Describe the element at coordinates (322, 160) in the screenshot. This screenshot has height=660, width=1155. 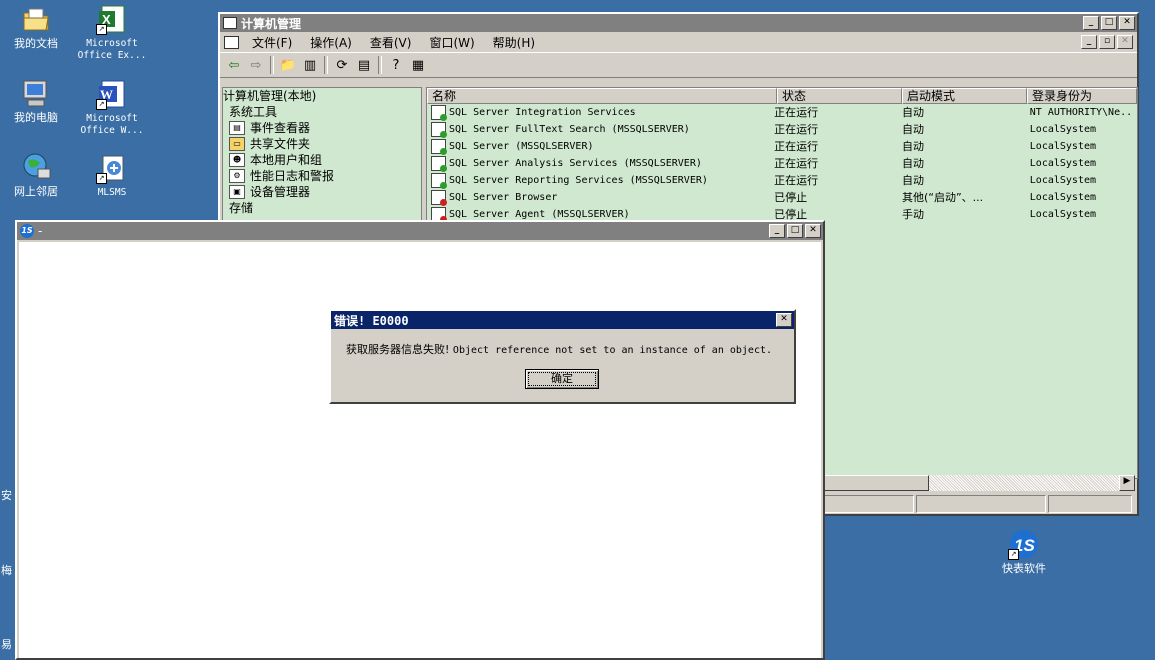
I see `tree-item-local-users: ☻ 本地用户和组` at that location.